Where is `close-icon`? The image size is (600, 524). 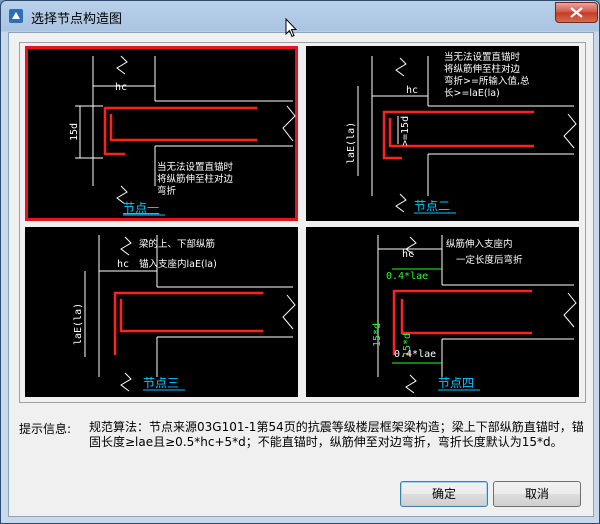 close-icon is located at coordinates (576, 12).